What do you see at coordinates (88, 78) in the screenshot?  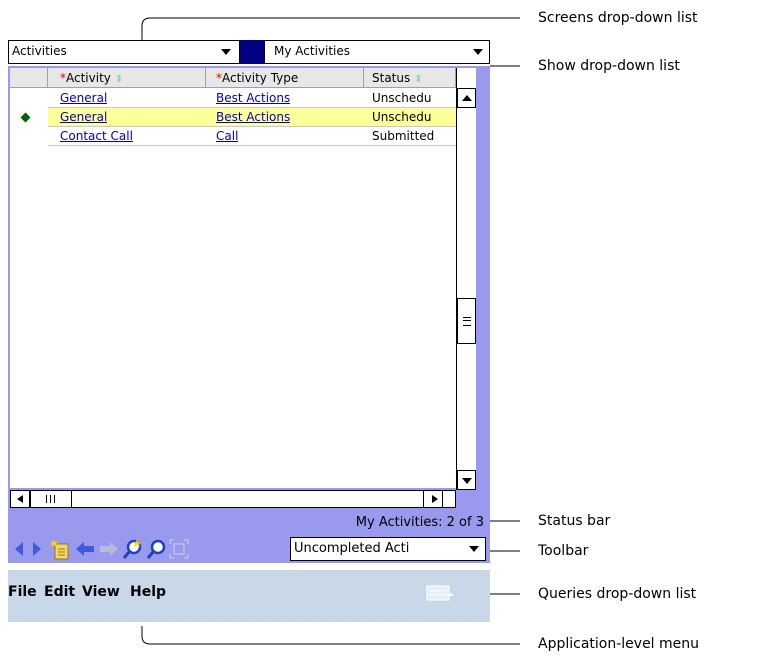 I see `column-header-label: Activity` at bounding box center [88, 78].